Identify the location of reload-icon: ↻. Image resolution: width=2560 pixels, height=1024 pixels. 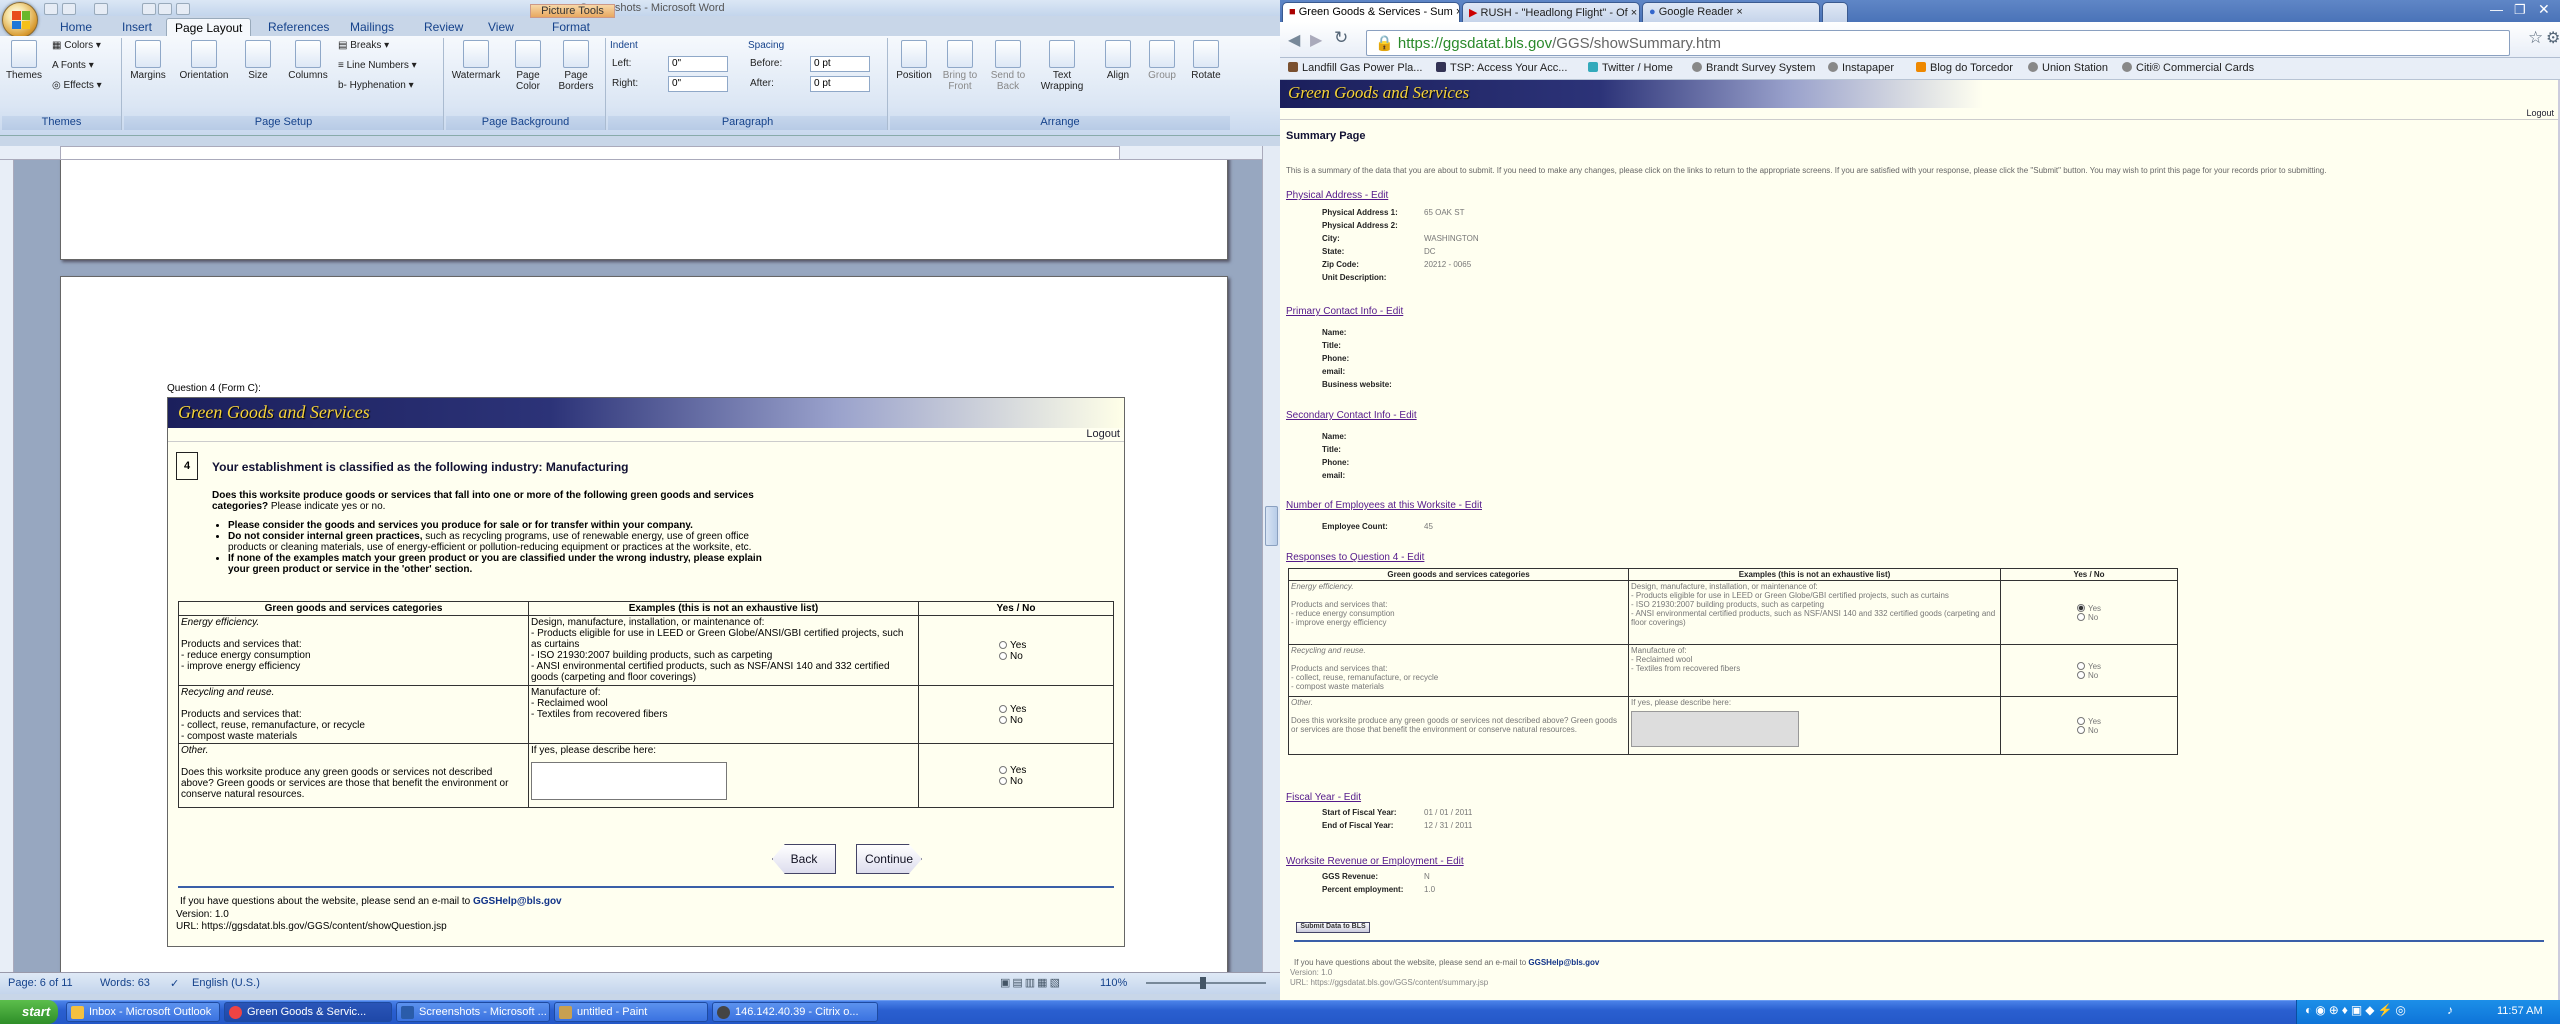
(1341, 38).